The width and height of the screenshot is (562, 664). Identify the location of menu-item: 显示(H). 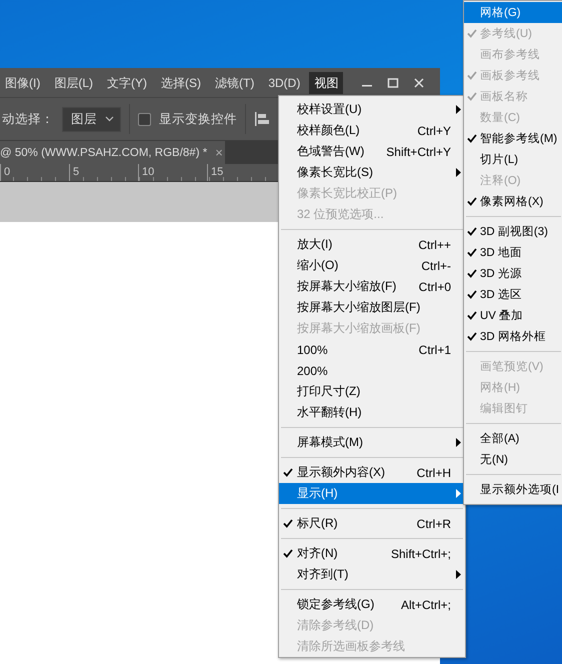
(372, 493).